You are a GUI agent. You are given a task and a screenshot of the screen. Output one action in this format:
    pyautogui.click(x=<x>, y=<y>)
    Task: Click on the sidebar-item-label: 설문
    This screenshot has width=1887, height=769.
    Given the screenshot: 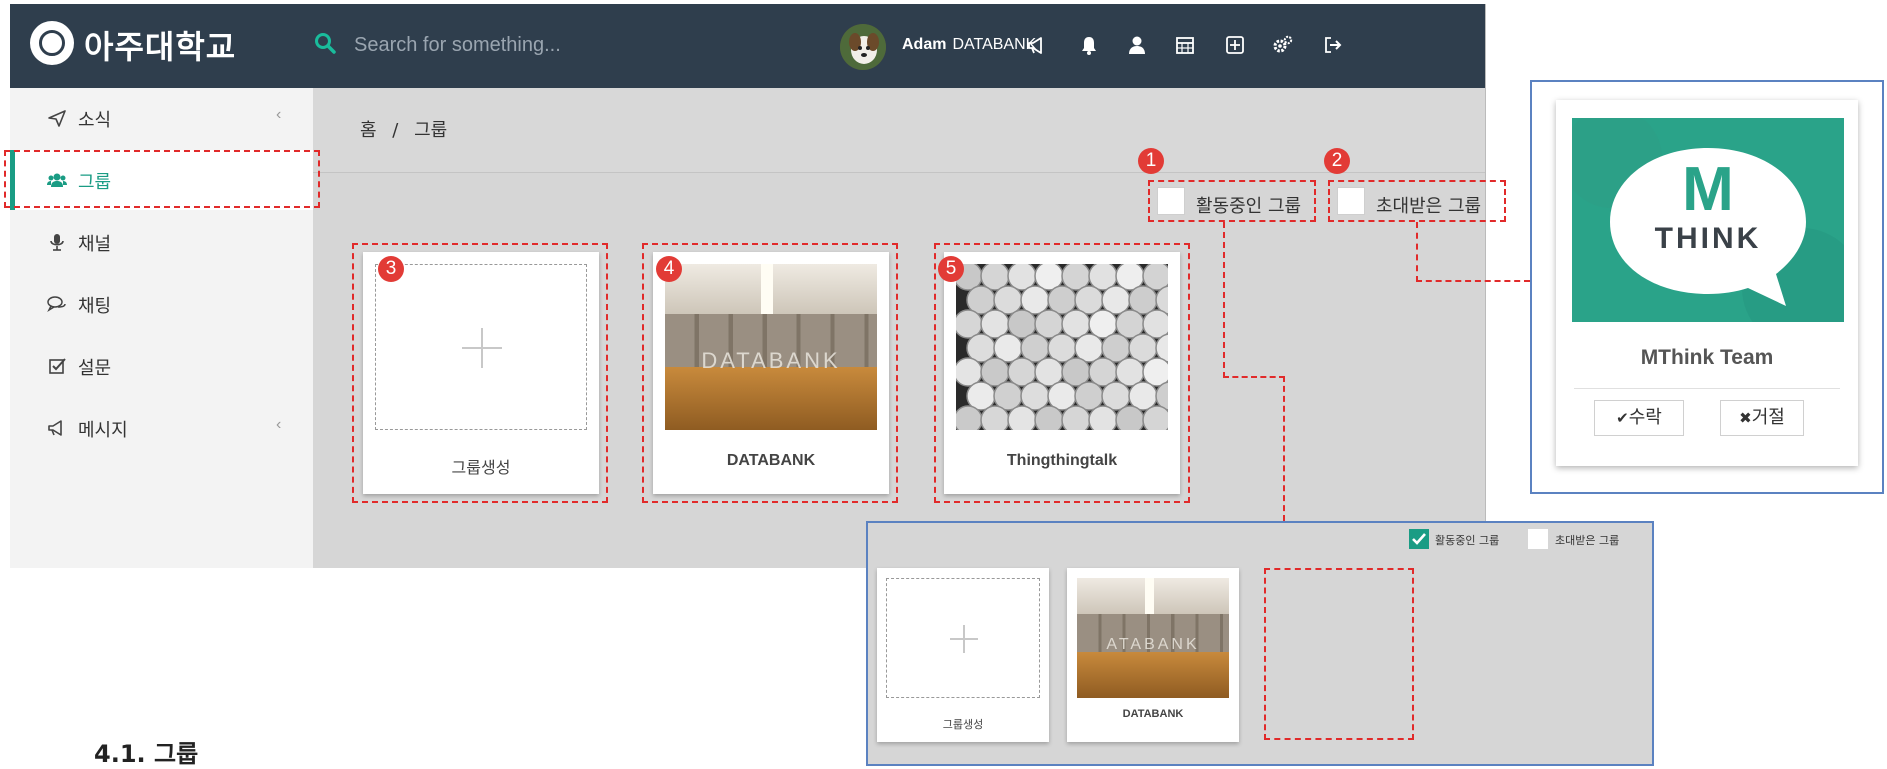 What is the action you would take?
    pyautogui.click(x=95, y=368)
    